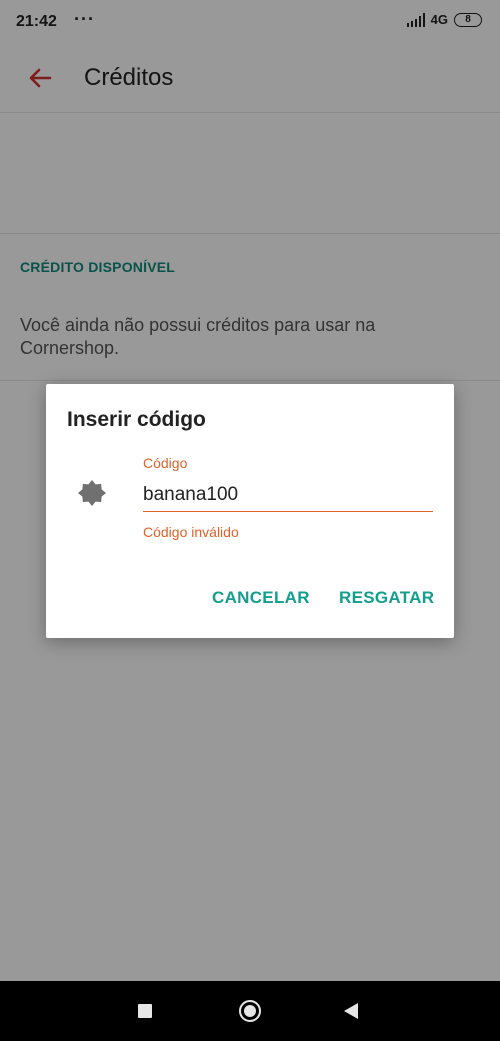 This screenshot has height=1041, width=500. What do you see at coordinates (261, 598) in the screenshot?
I see `cancel-button: CANCELAR` at bounding box center [261, 598].